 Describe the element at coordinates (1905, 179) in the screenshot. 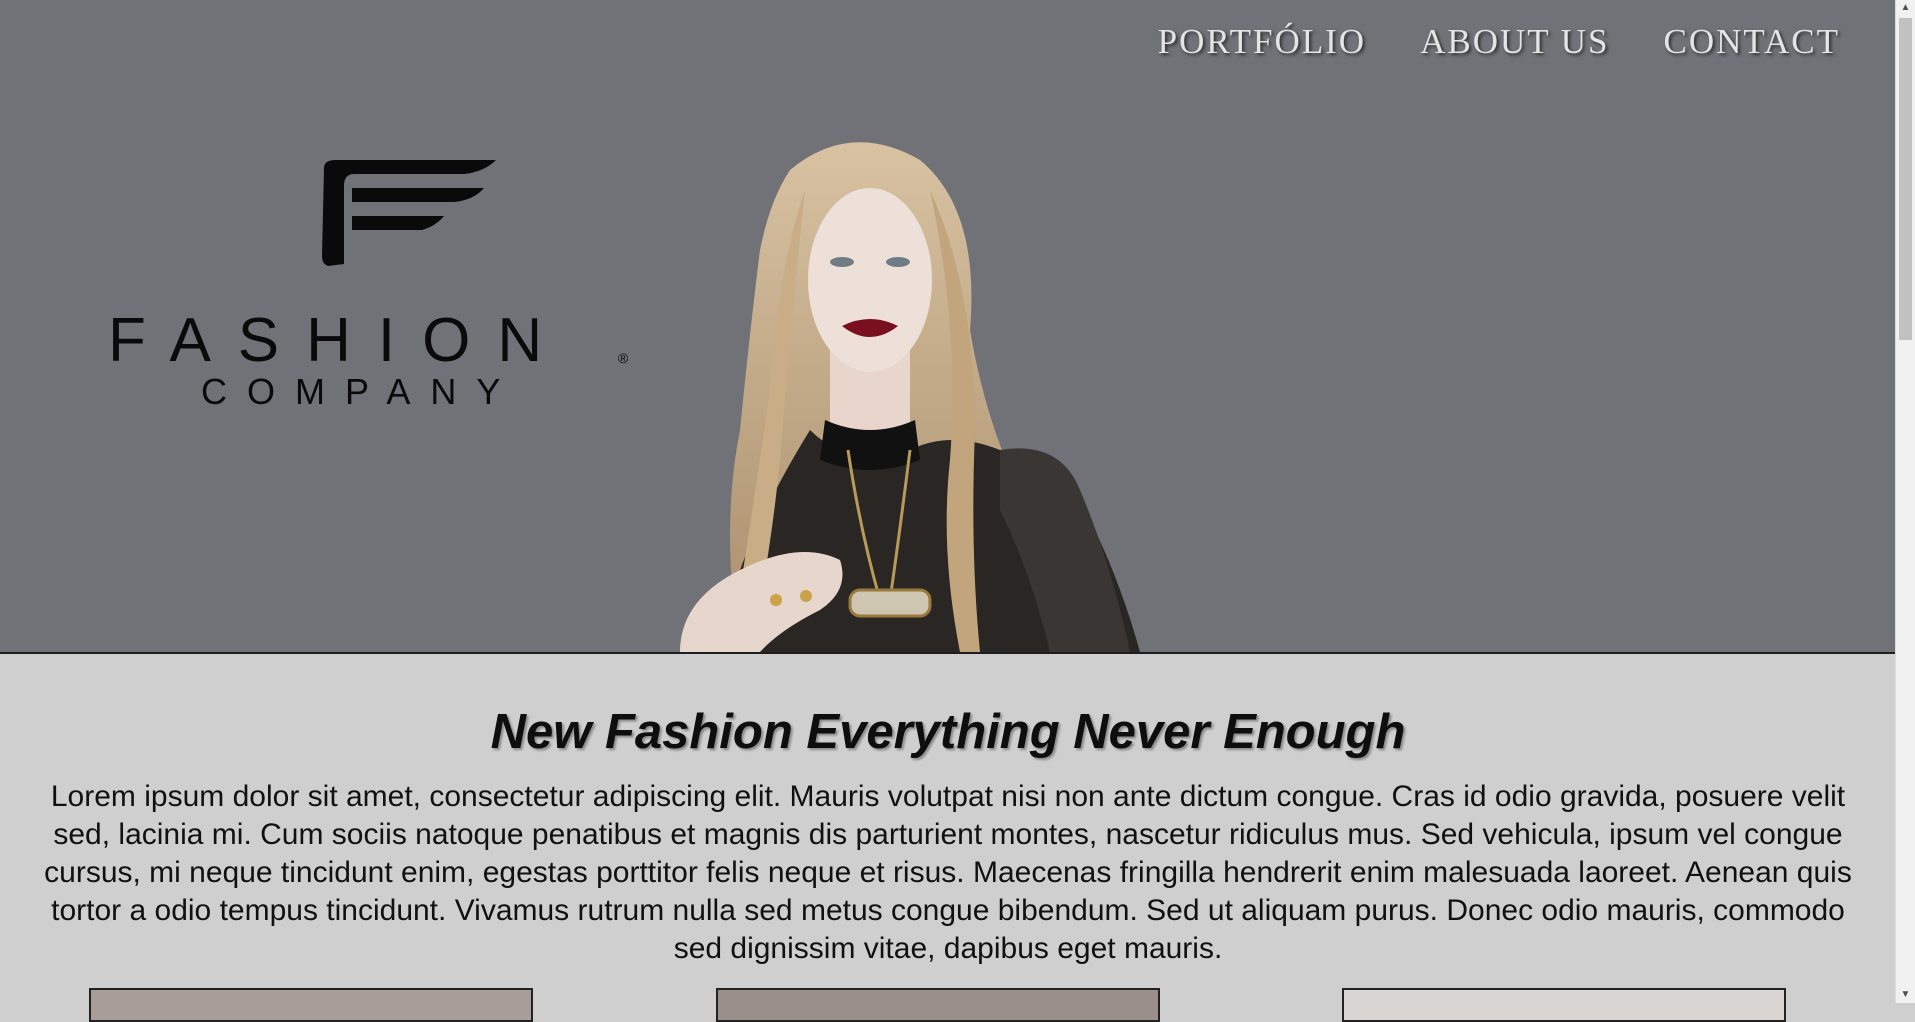

I see `scrollbar-thumb` at that location.